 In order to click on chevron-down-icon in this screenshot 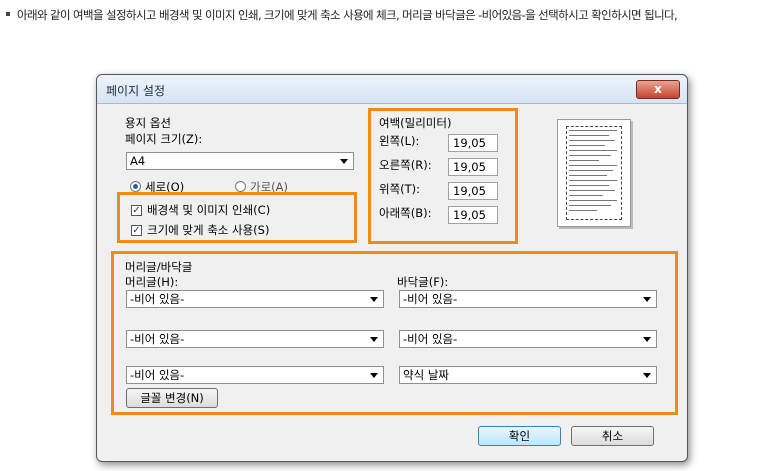, I will do `click(344, 161)`.